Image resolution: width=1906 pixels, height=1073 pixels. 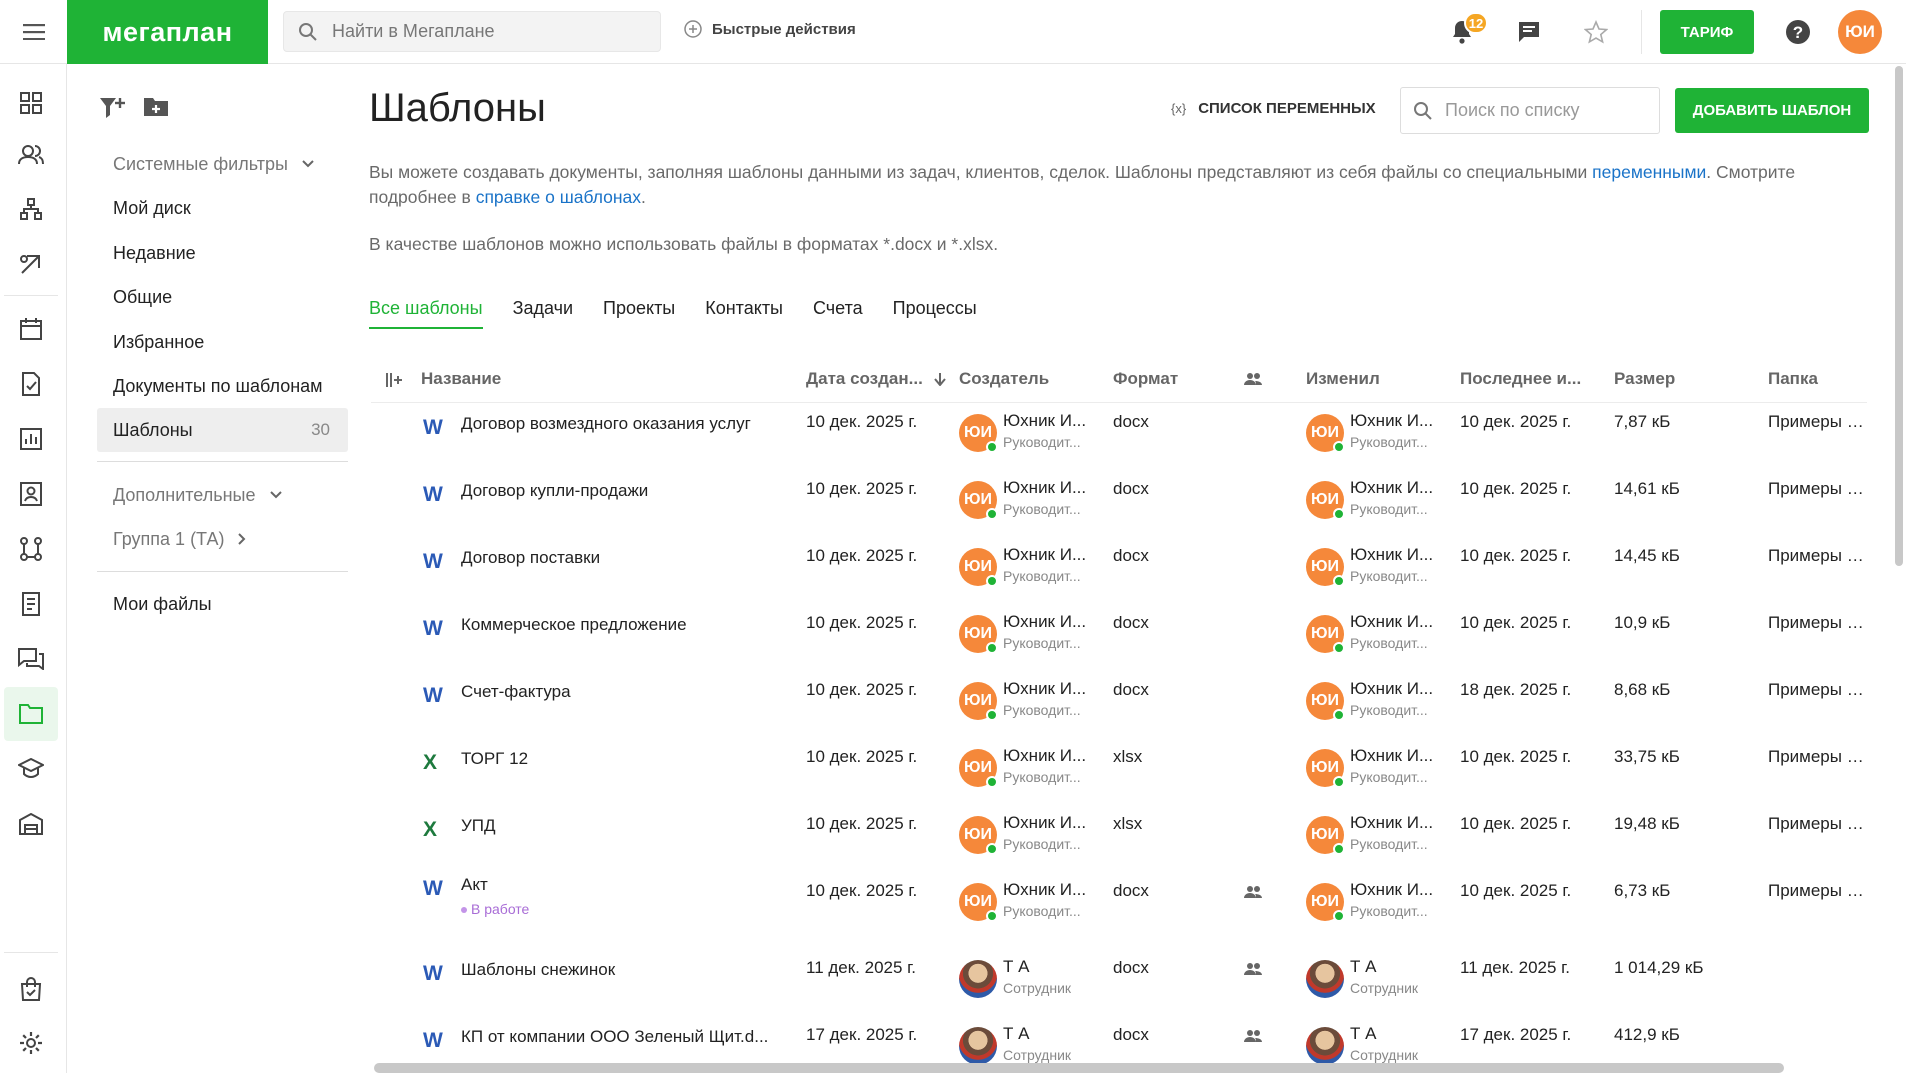 What do you see at coordinates (31, 989) in the screenshot?
I see `store-icon` at bounding box center [31, 989].